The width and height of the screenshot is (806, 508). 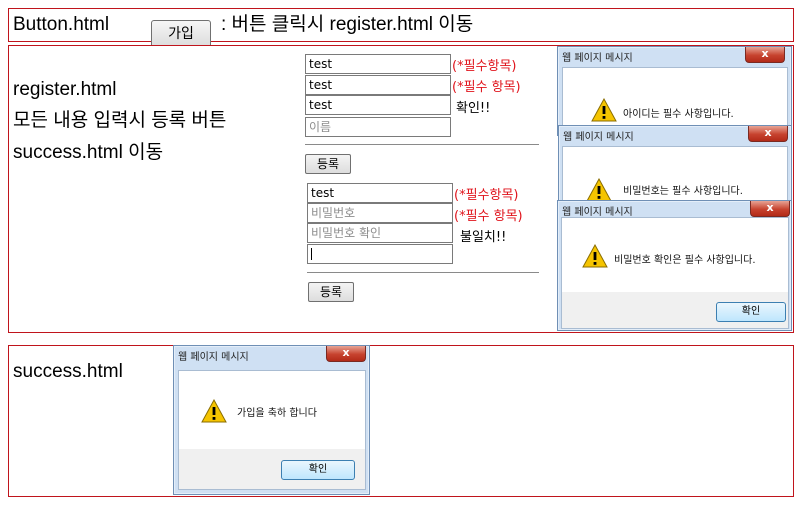 What do you see at coordinates (328, 164) in the screenshot?
I see `register-button-1: 등록` at bounding box center [328, 164].